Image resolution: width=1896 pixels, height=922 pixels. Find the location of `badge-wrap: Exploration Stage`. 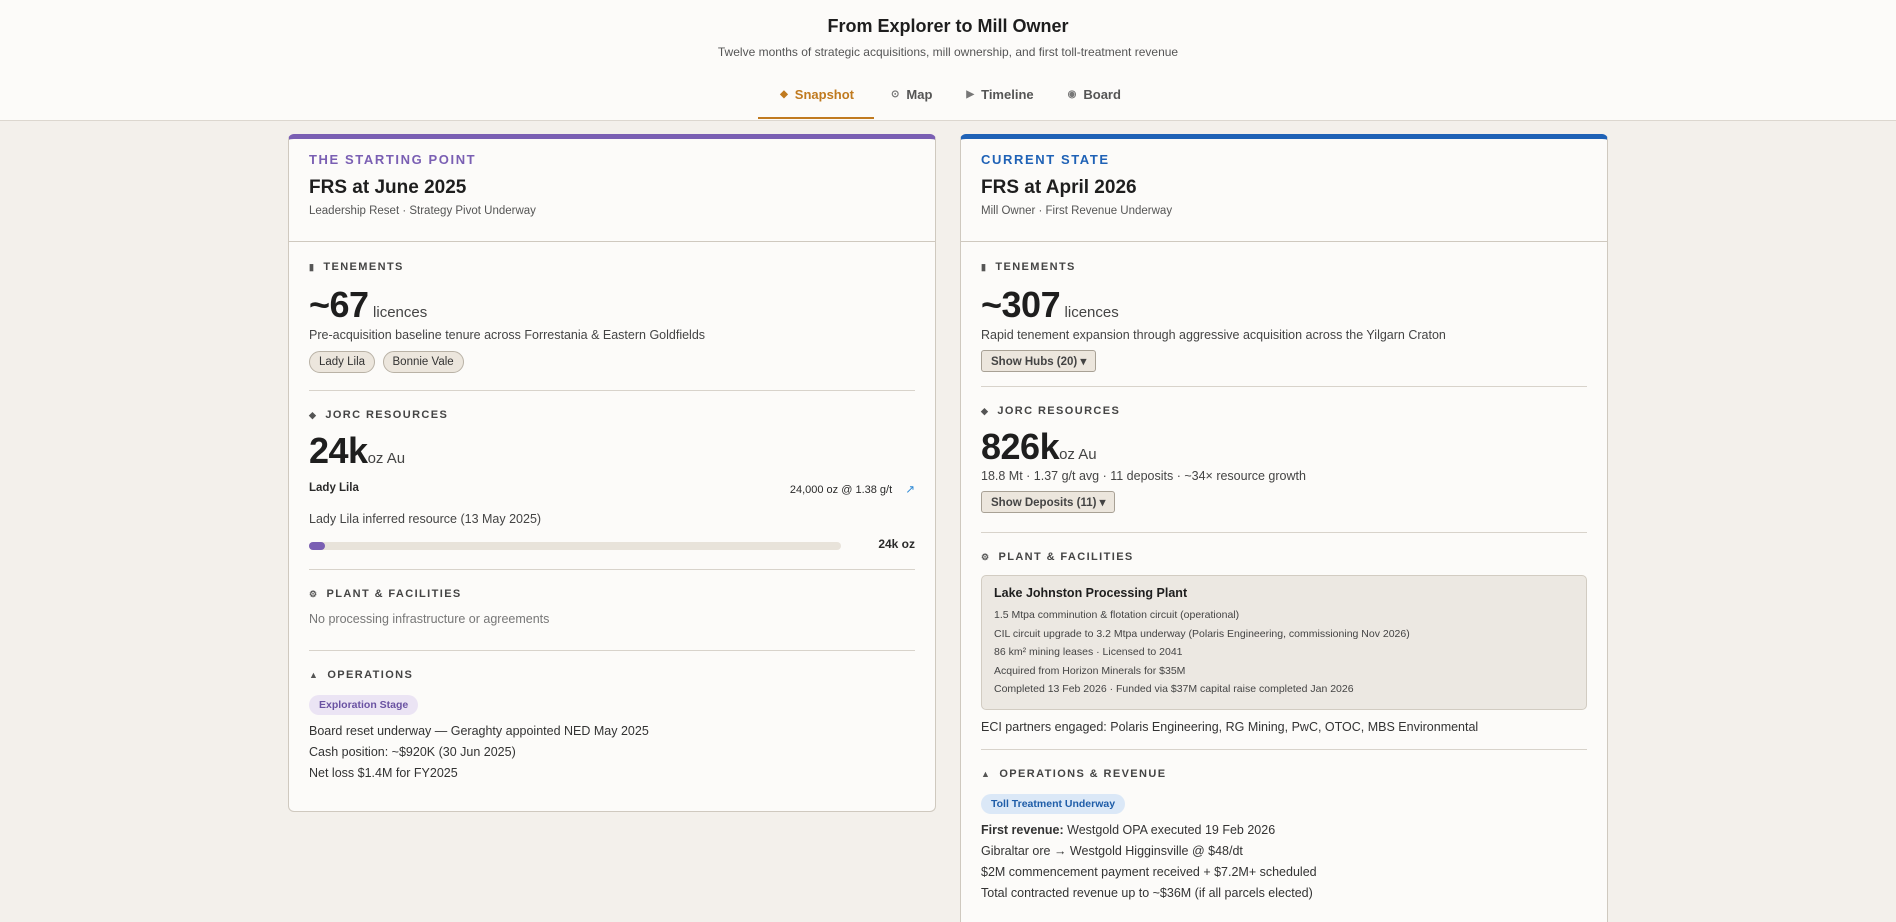

badge-wrap: Exploration Stage is located at coordinates (612, 705).